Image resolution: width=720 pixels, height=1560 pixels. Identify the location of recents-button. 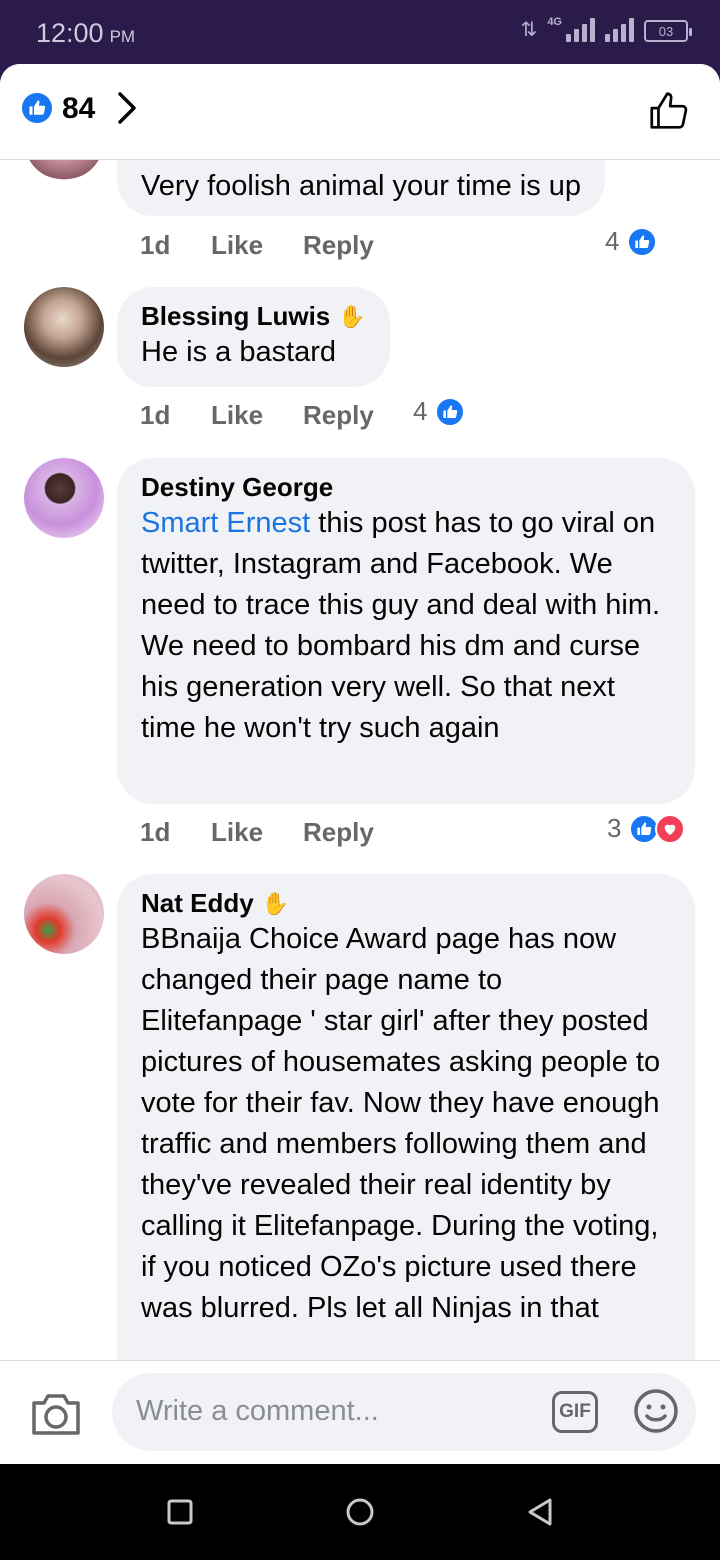
(180, 1512).